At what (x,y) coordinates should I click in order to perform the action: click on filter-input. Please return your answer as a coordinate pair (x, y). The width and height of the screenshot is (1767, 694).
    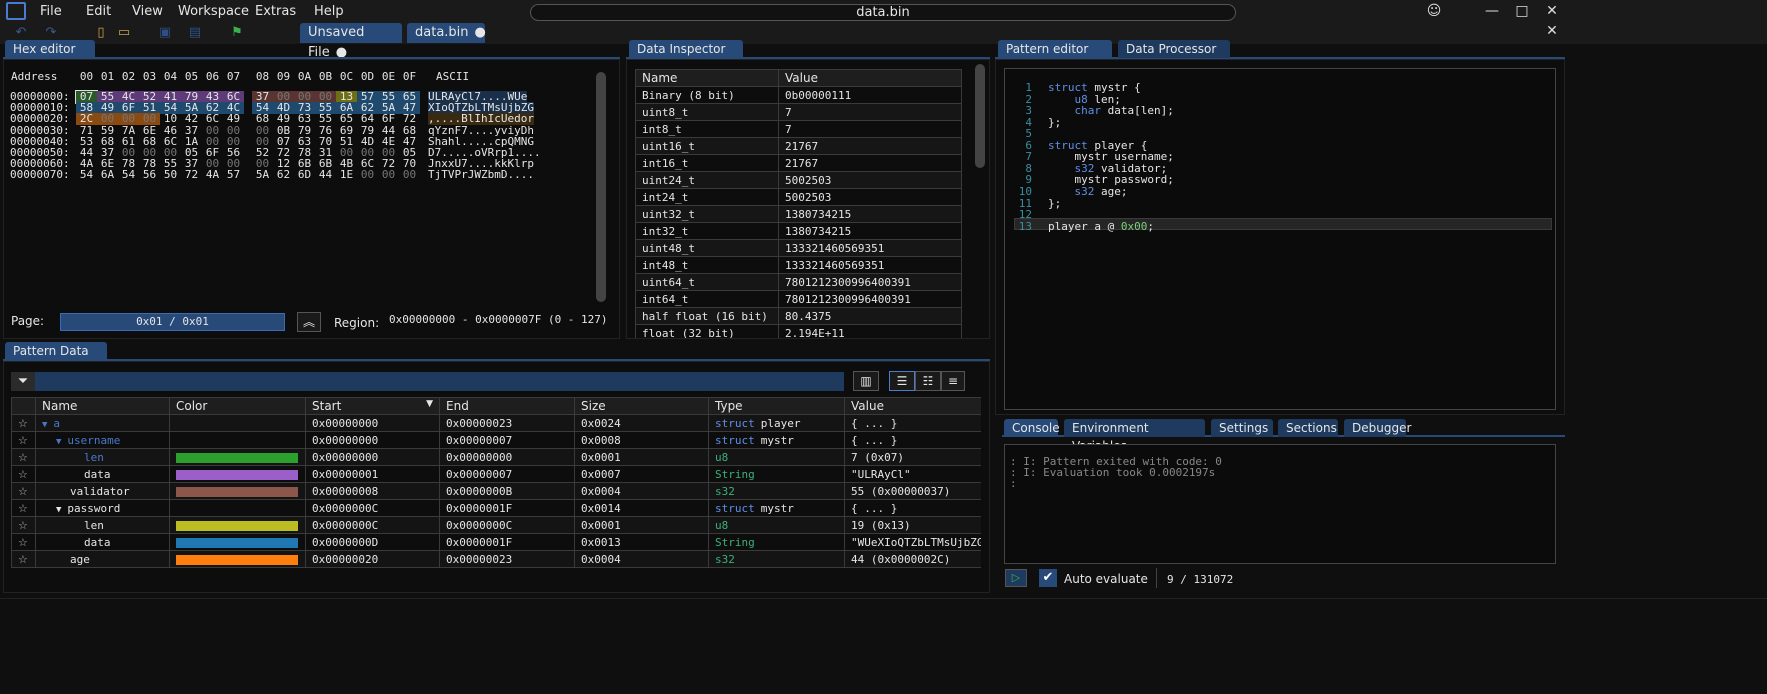
    Looking at the image, I should click on (439, 381).